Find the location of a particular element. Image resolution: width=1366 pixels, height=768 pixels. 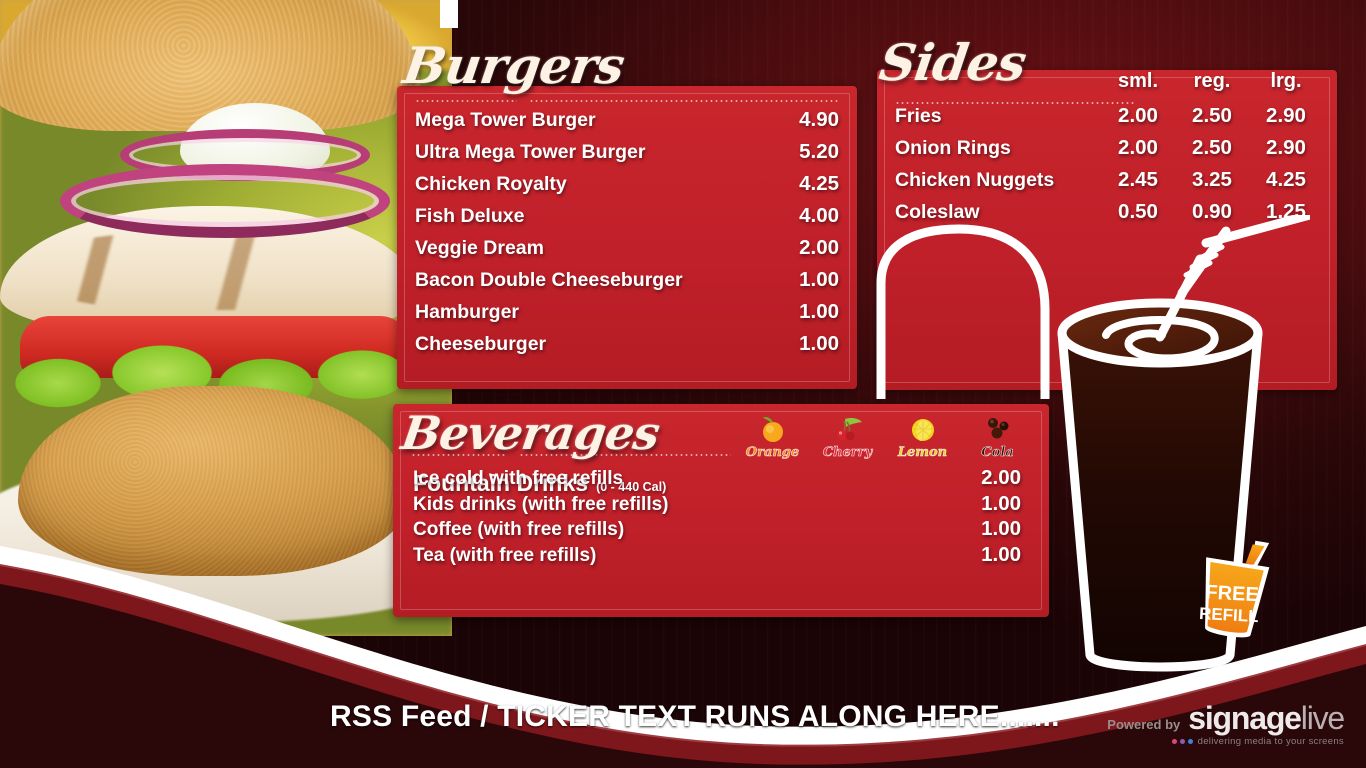

cherry-fruit-icon is located at coordinates (847, 429).